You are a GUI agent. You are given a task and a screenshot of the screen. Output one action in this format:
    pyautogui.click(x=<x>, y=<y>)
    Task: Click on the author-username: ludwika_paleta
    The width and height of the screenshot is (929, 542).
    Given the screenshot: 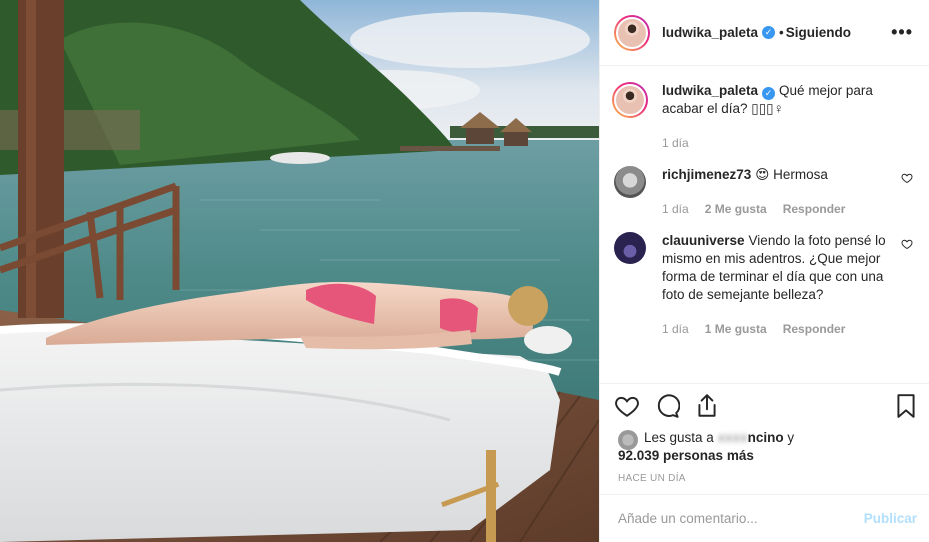 What is the action you would take?
    pyautogui.click(x=710, y=32)
    